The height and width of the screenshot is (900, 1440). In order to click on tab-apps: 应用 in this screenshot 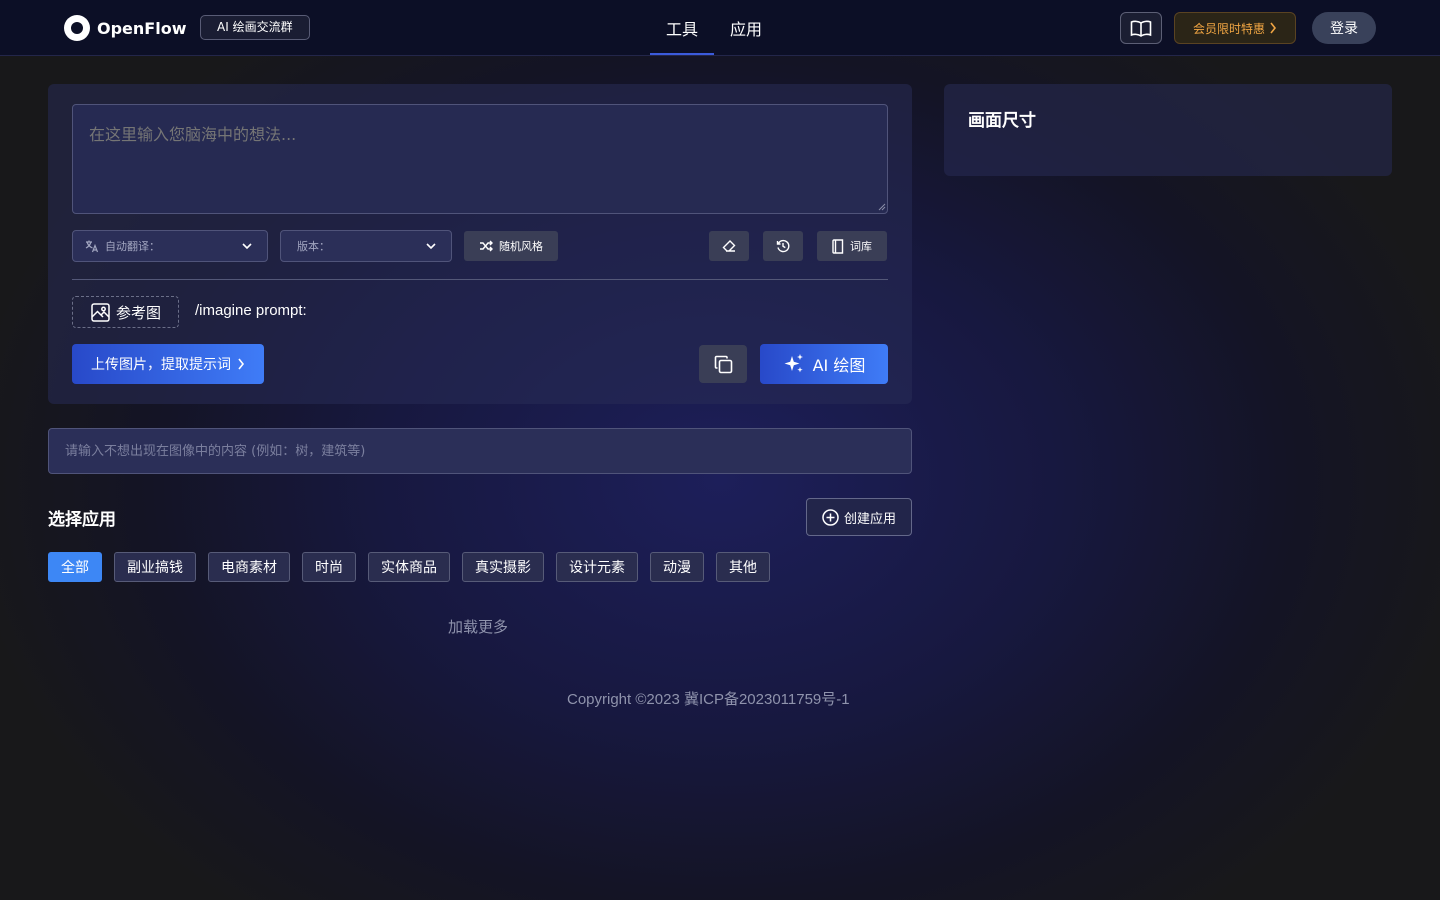, I will do `click(746, 28)`.